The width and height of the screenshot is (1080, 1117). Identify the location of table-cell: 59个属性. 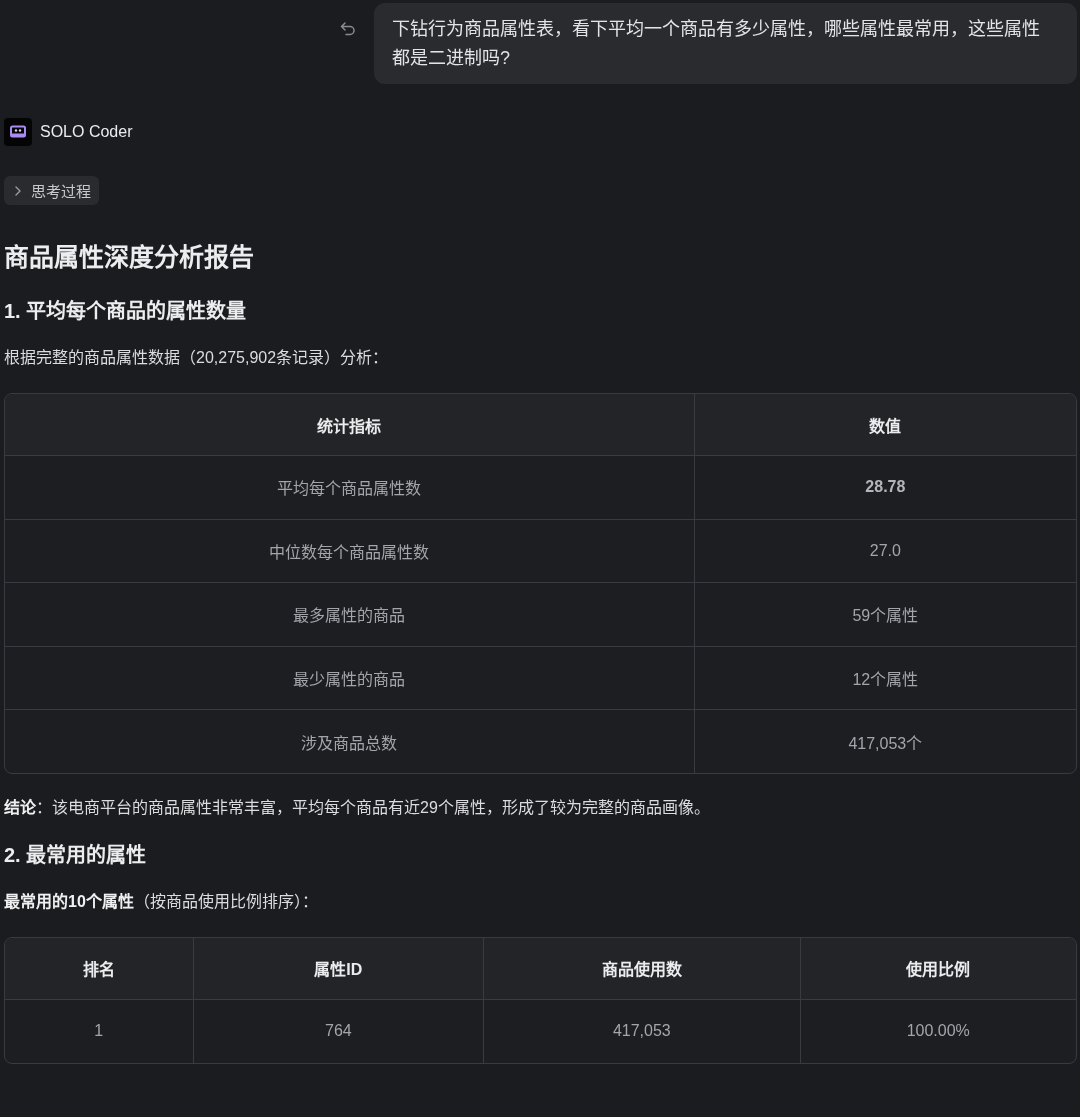
(885, 615).